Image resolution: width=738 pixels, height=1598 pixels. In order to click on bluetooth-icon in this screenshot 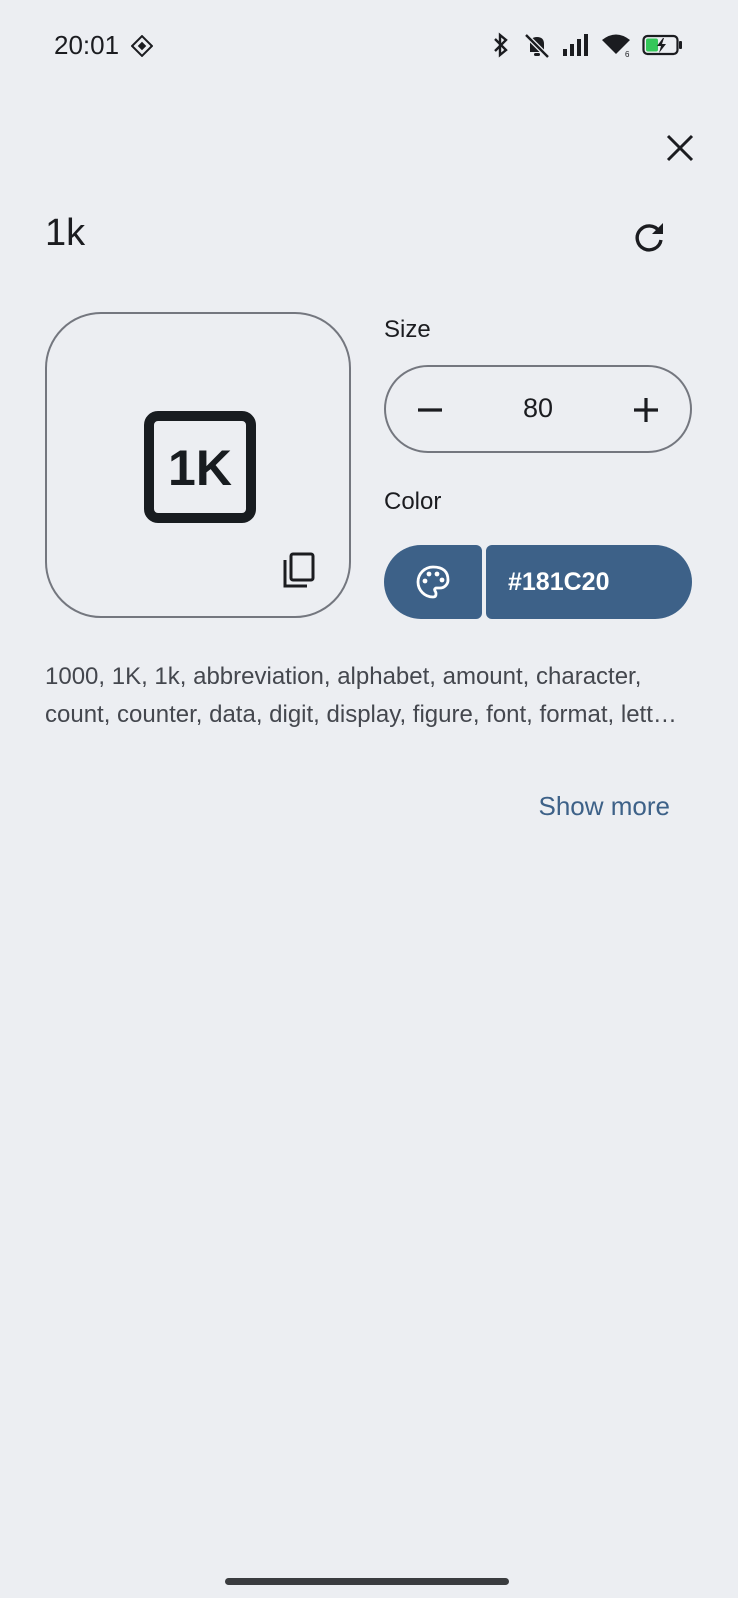, I will do `click(501, 45)`.